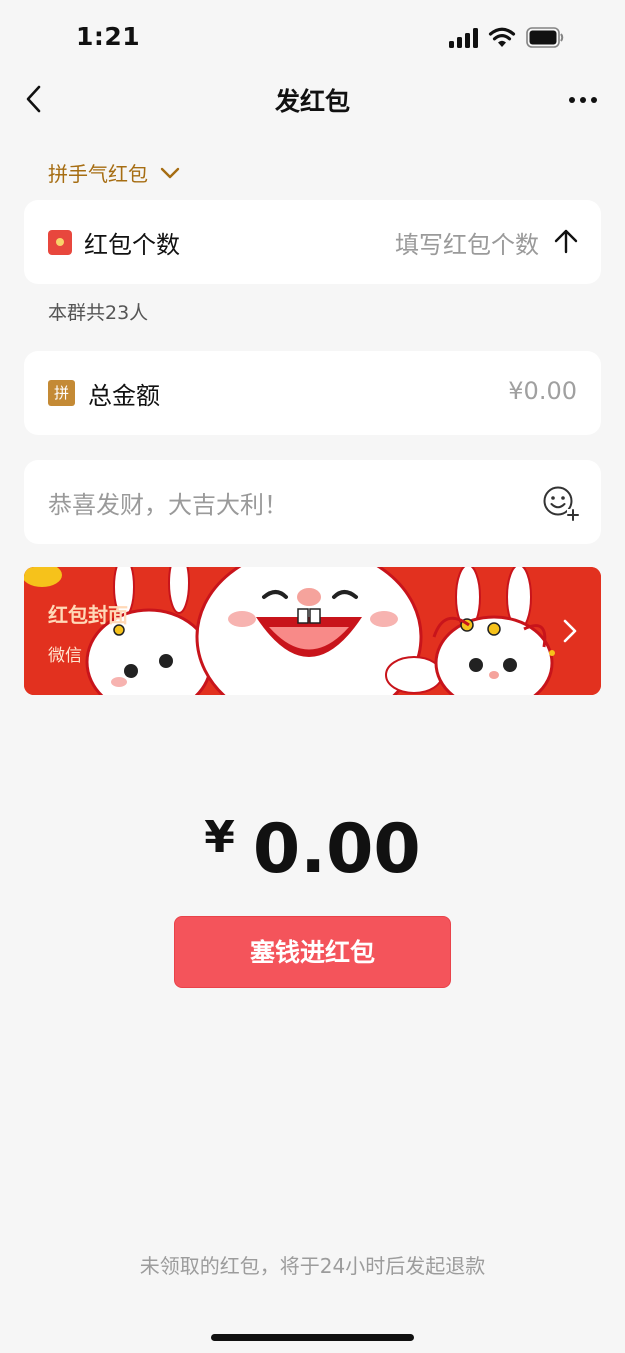 The image size is (625, 1353). What do you see at coordinates (132, 245) in the screenshot?
I see `packet-count-label: 红包个数` at bounding box center [132, 245].